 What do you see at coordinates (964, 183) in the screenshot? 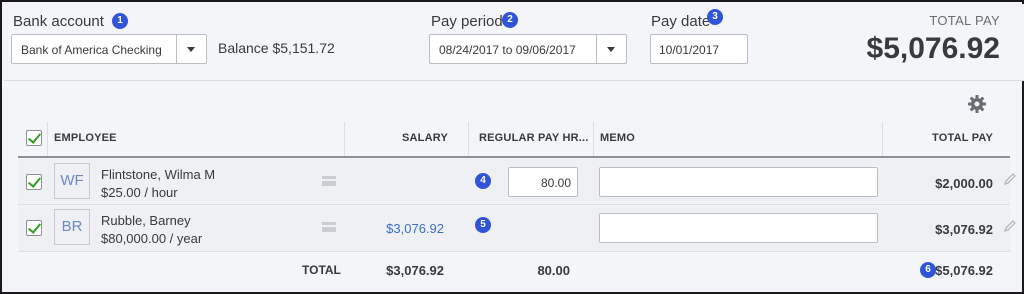
I see `row-total-pay: $2,000.00` at bounding box center [964, 183].